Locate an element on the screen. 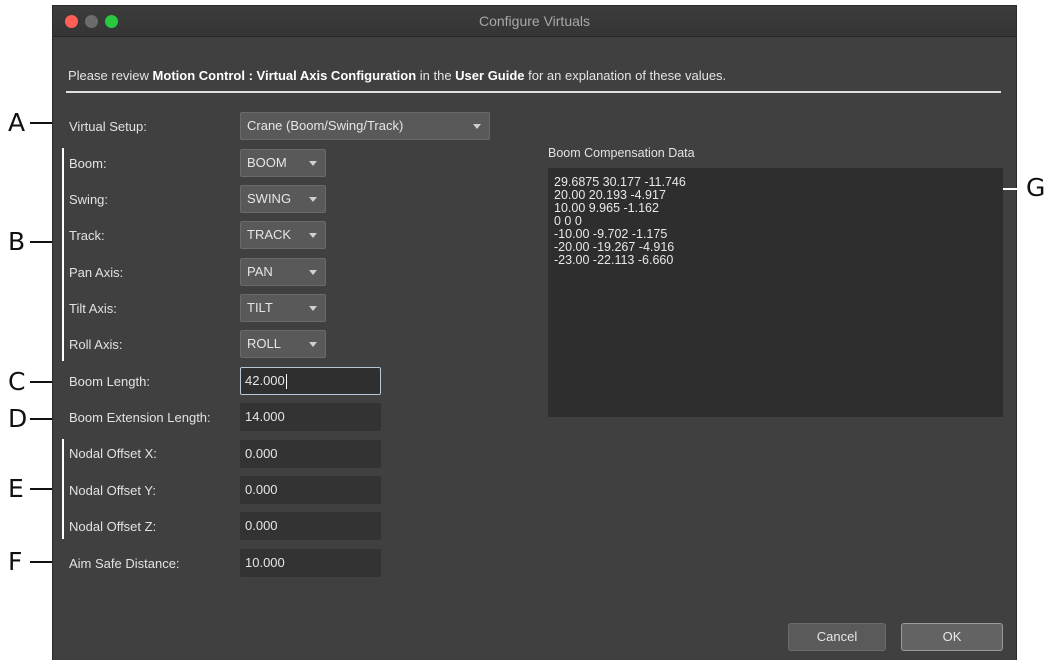 Image resolution: width=1055 pixels, height=660 pixels. nodal-offset-x-label: Nodal Offset X: is located at coordinates (113, 453).